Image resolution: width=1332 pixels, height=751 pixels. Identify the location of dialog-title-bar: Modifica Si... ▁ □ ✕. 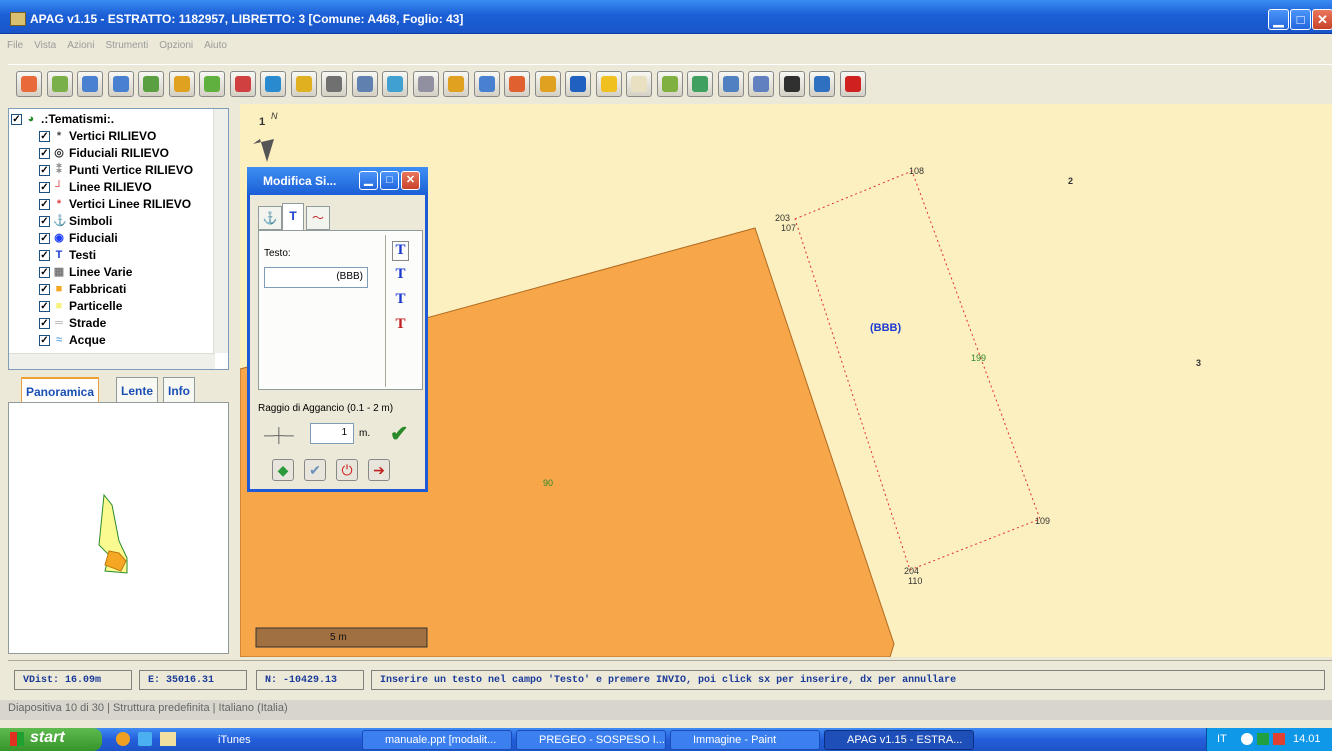
(337, 181).